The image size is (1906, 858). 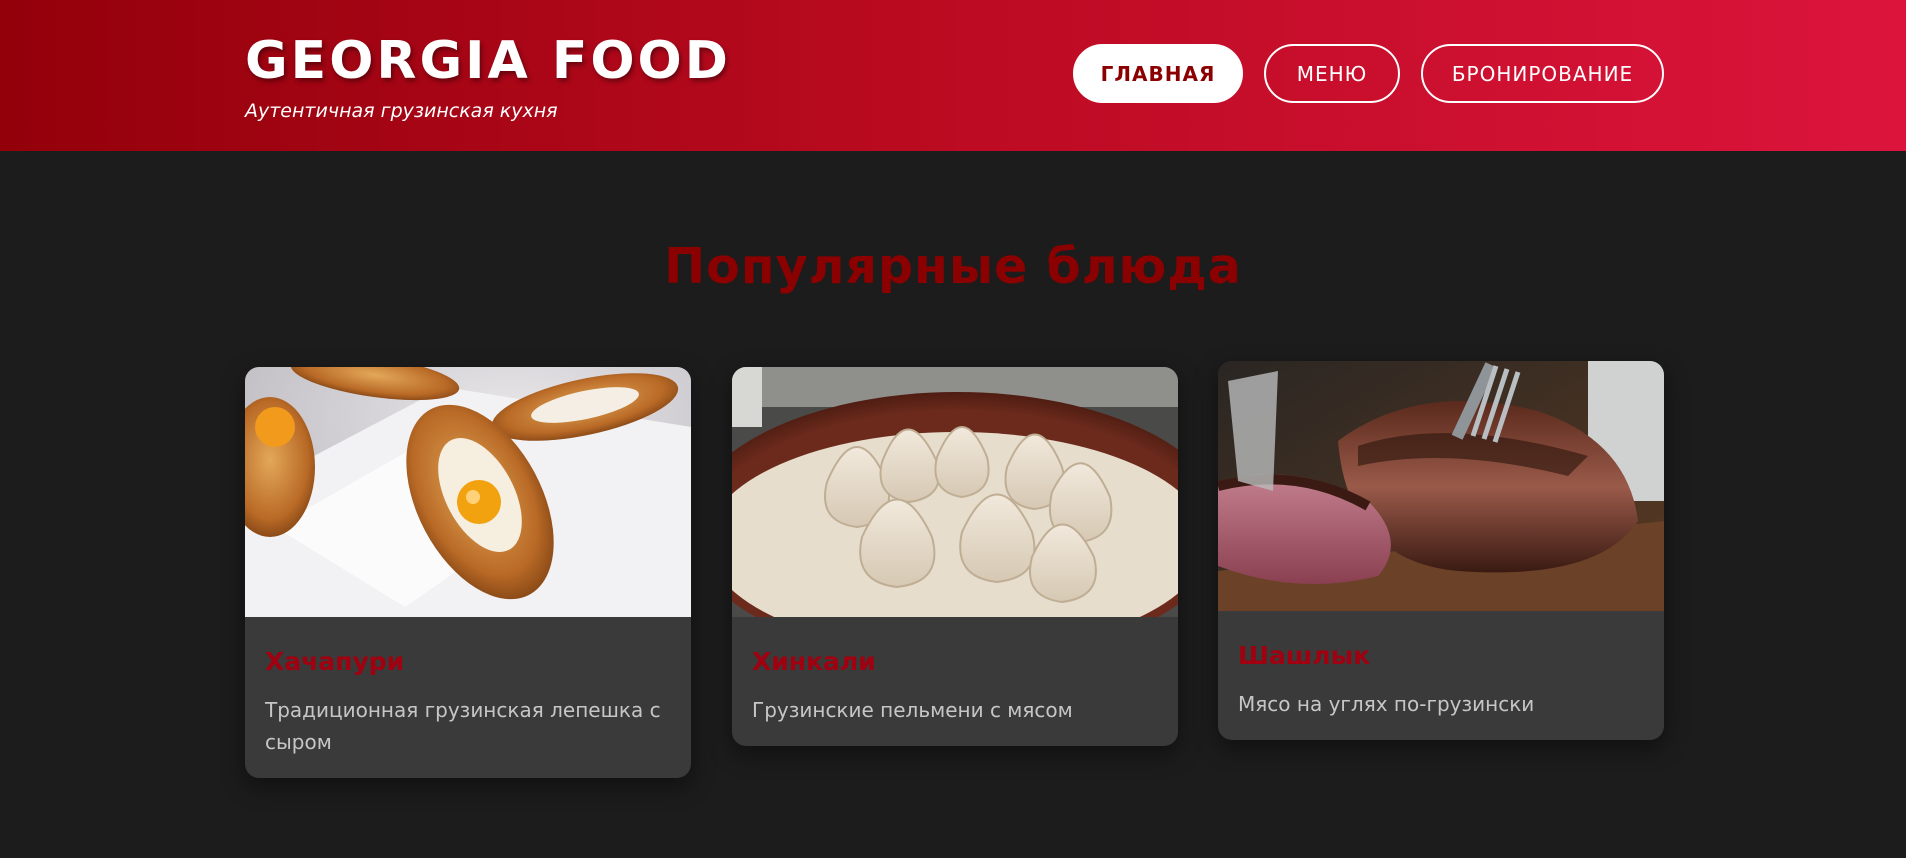 I want to click on dish-title: Хачапури, so click(x=335, y=661).